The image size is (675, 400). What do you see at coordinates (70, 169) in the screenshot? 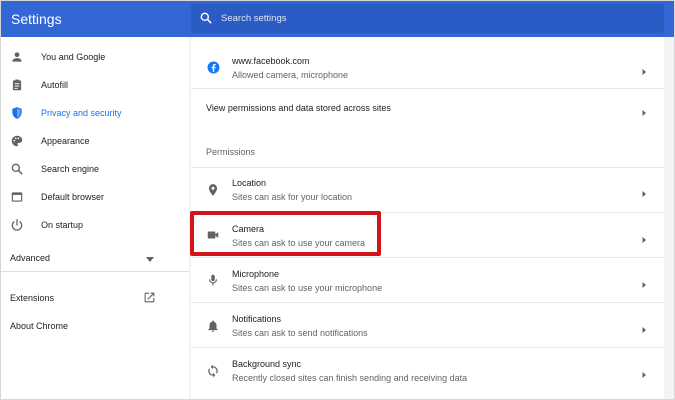
I see `sidebar-item-label: Search engine` at bounding box center [70, 169].